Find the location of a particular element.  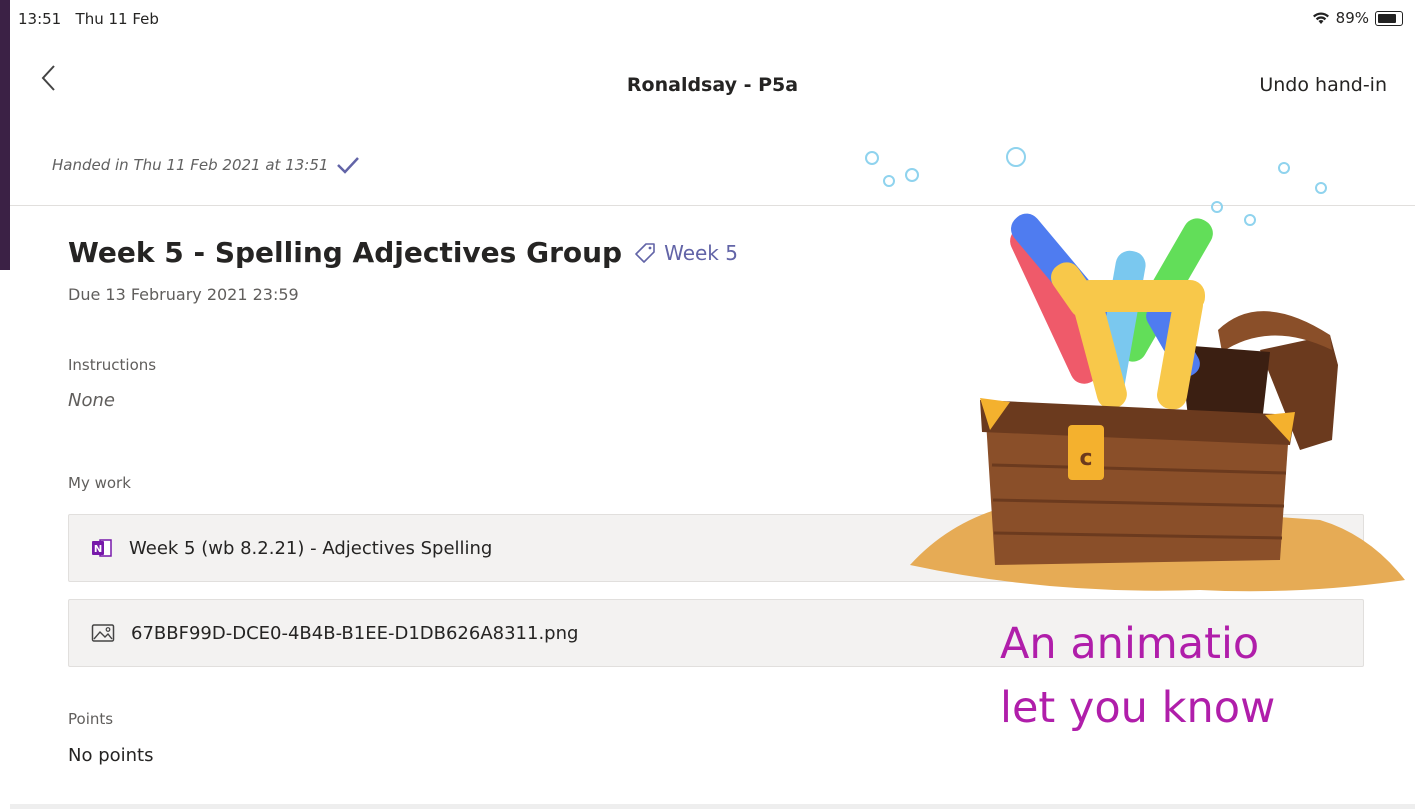

file-name: 67BBF99D-DCE0-4B4B-B1EE-D1DB626A8311.png is located at coordinates (355, 633).